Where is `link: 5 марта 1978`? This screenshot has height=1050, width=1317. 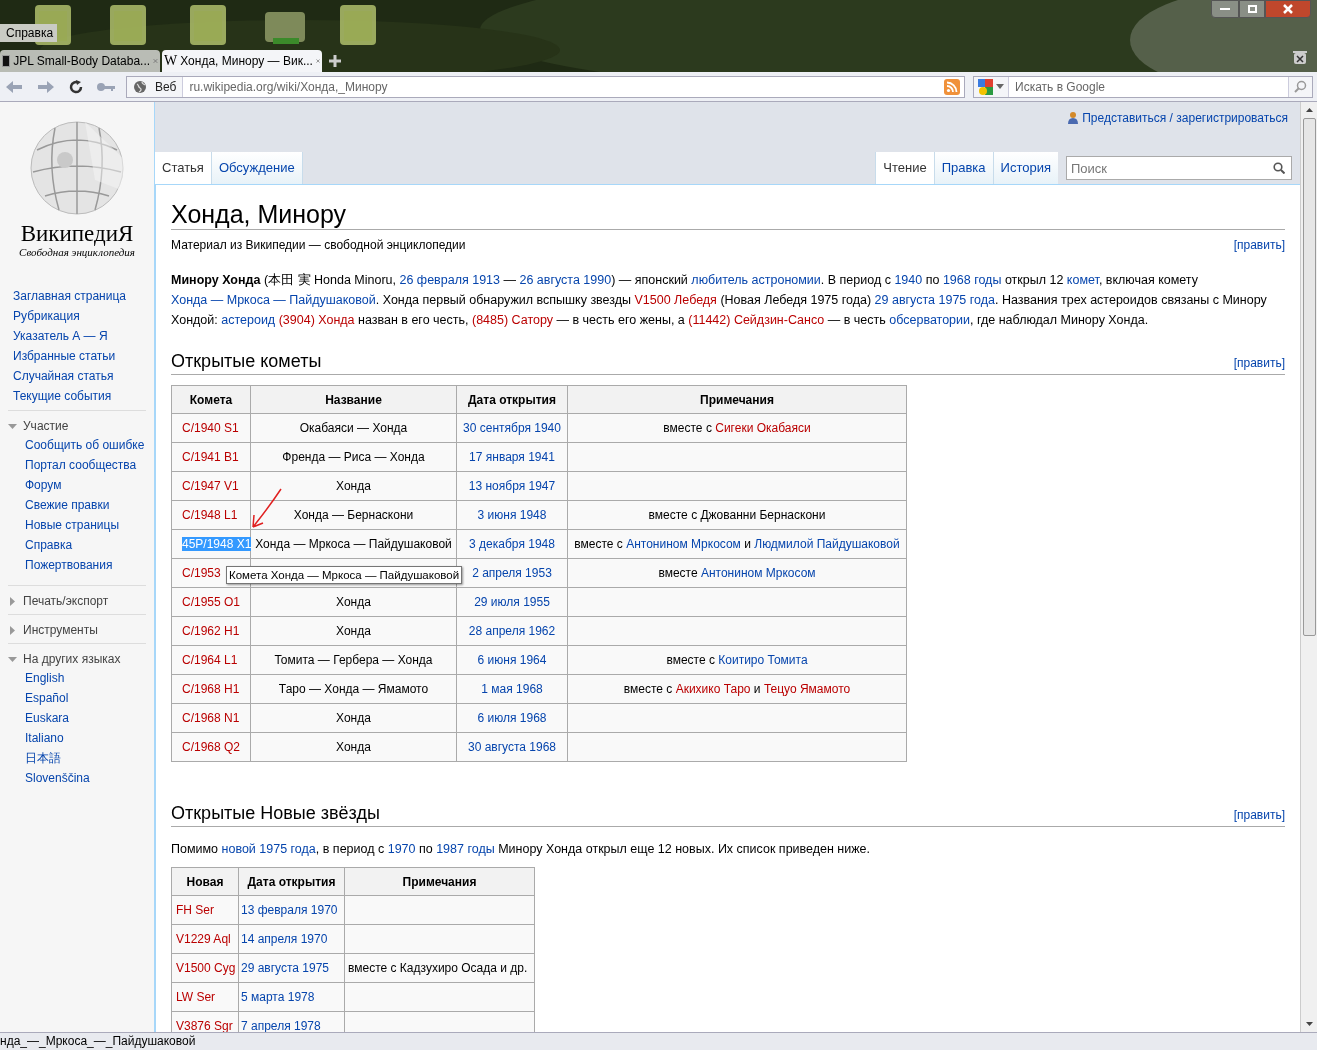
link: 5 марта 1978 is located at coordinates (278, 997).